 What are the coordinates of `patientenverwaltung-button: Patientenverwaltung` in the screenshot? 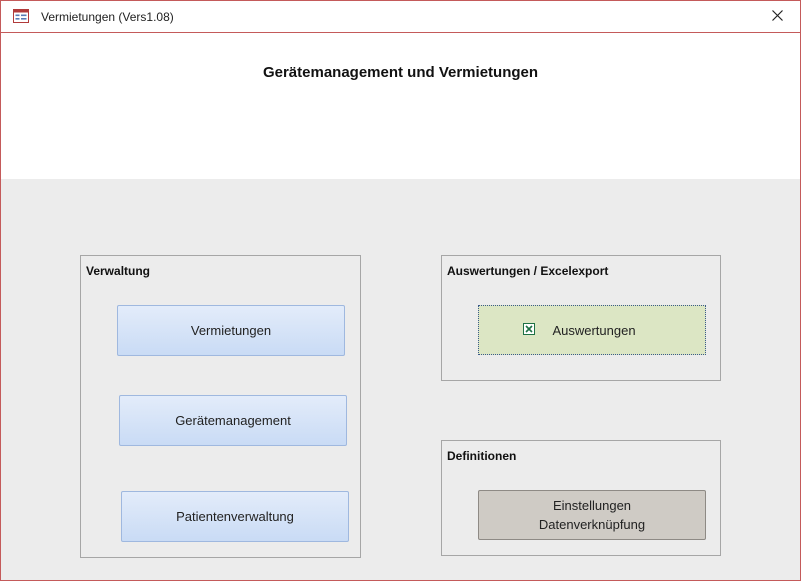 It's located at (235, 516).